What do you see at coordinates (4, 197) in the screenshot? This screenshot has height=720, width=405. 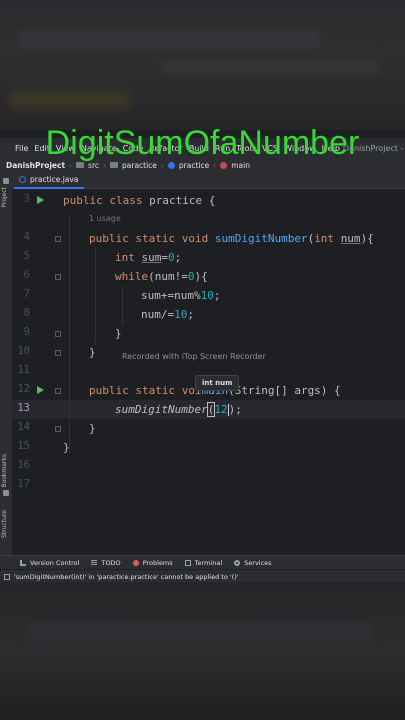 I see `project-panel-tab: Project` at bounding box center [4, 197].